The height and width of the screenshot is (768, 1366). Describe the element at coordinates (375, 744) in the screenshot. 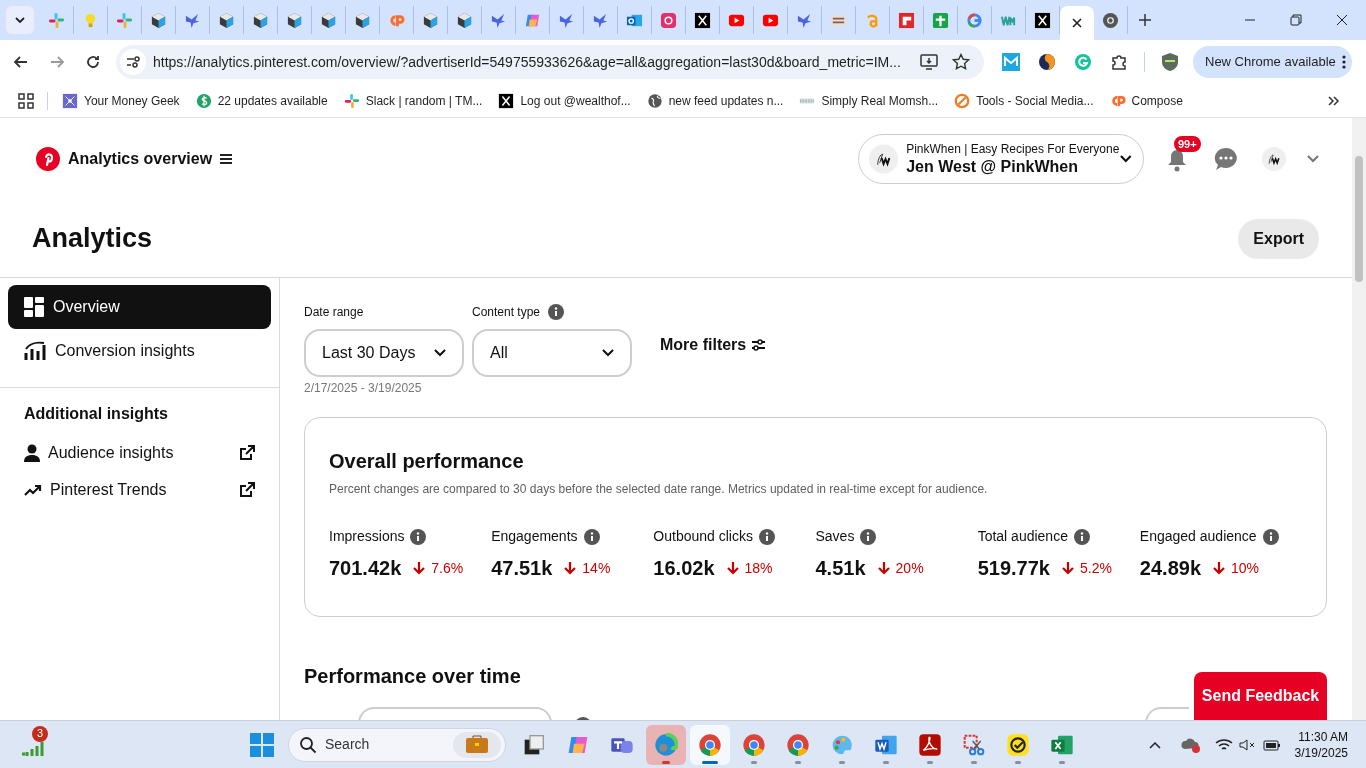

I see `search-input: Search` at that location.